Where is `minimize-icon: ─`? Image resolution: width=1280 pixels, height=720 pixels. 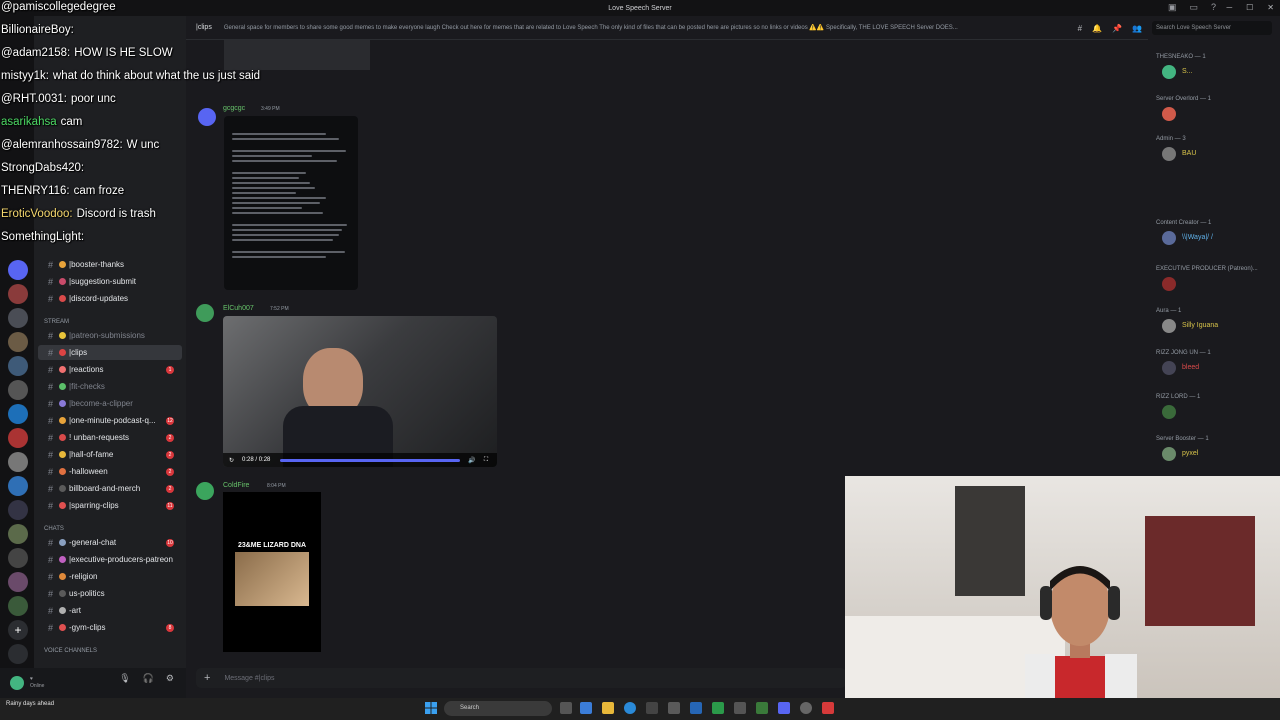
minimize-icon: ─ is located at coordinates (1229, 7).